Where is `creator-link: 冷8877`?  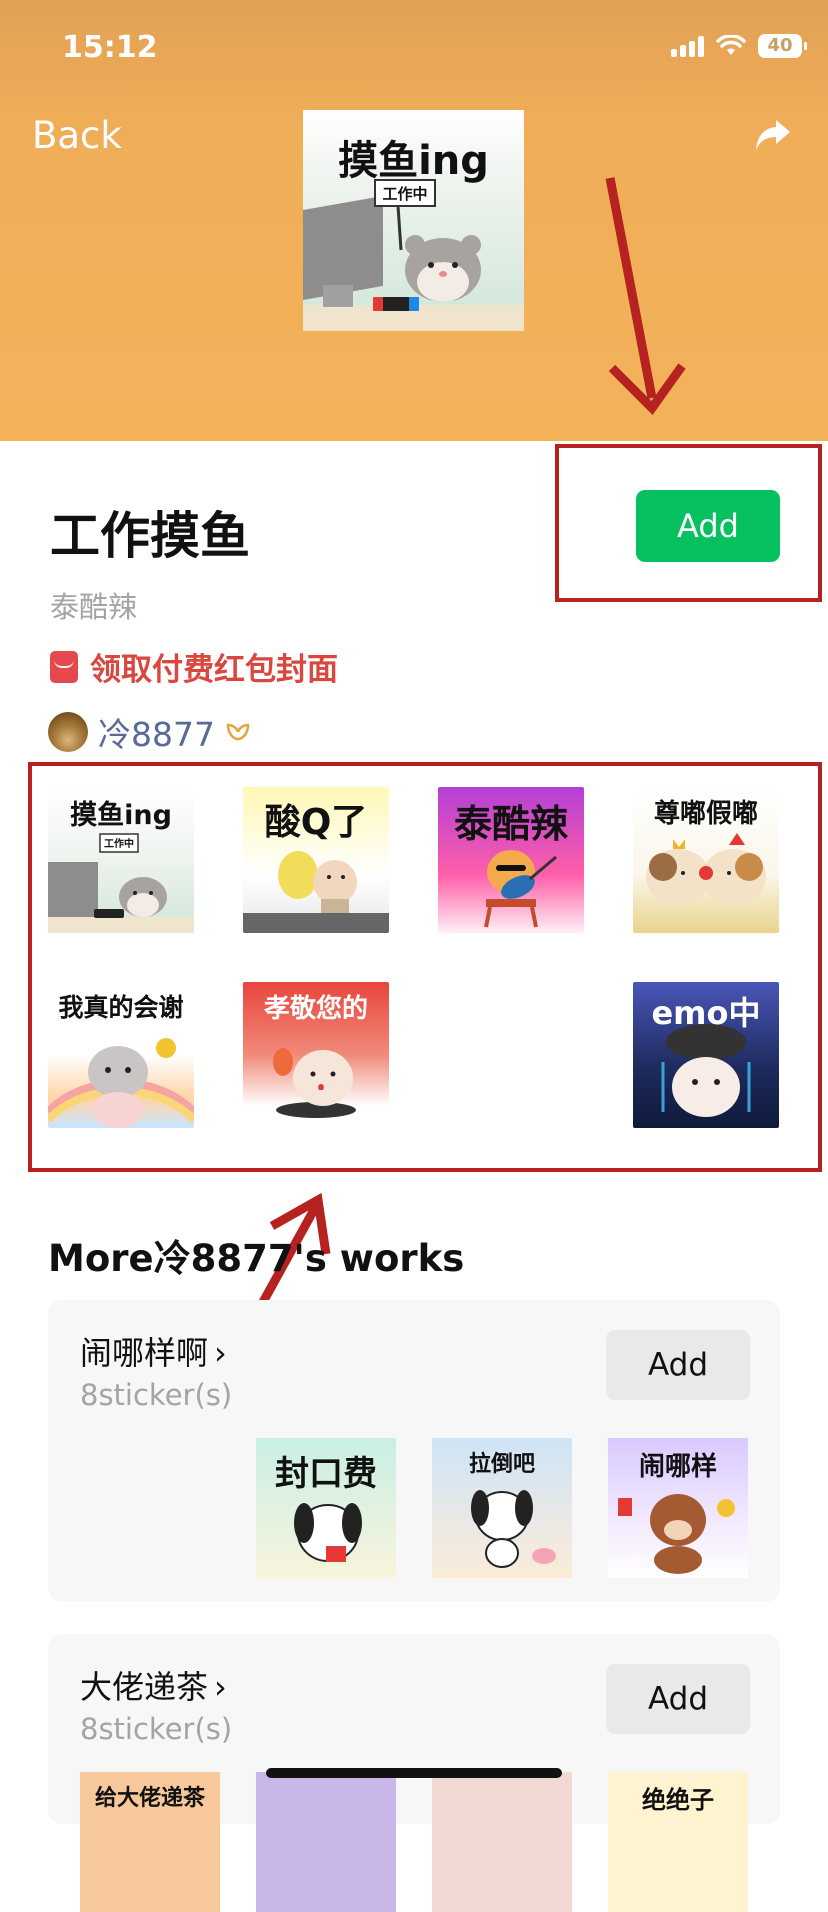 creator-link: 冷8877 is located at coordinates (149, 732).